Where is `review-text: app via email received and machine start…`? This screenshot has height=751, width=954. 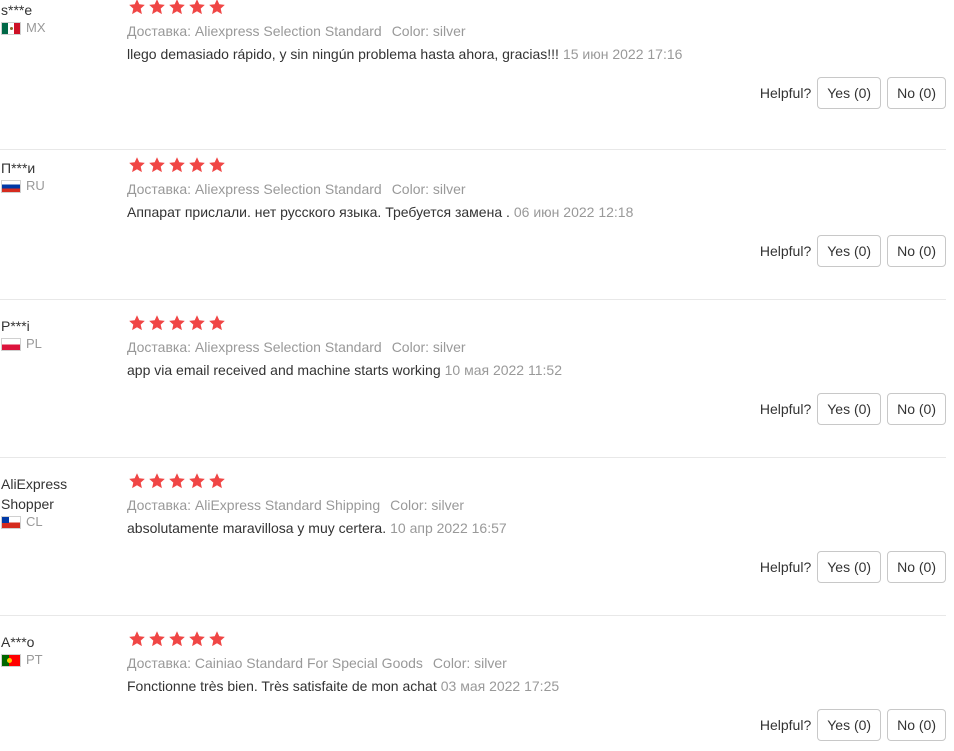 review-text: app via email received and machine start… is located at coordinates (284, 370).